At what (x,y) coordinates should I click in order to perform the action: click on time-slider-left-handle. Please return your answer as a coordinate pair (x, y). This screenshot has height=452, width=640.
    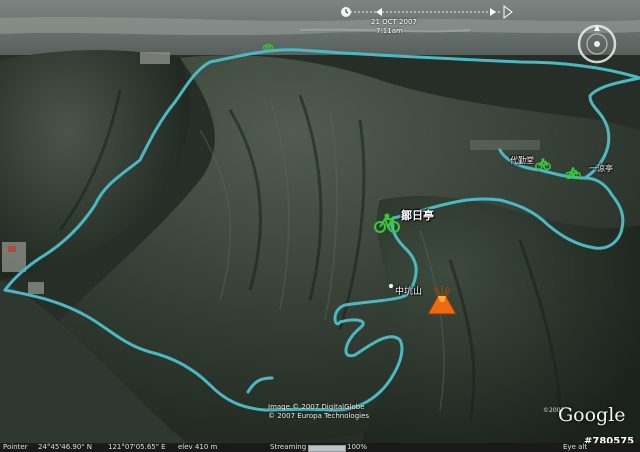
    Looking at the image, I should click on (379, 12).